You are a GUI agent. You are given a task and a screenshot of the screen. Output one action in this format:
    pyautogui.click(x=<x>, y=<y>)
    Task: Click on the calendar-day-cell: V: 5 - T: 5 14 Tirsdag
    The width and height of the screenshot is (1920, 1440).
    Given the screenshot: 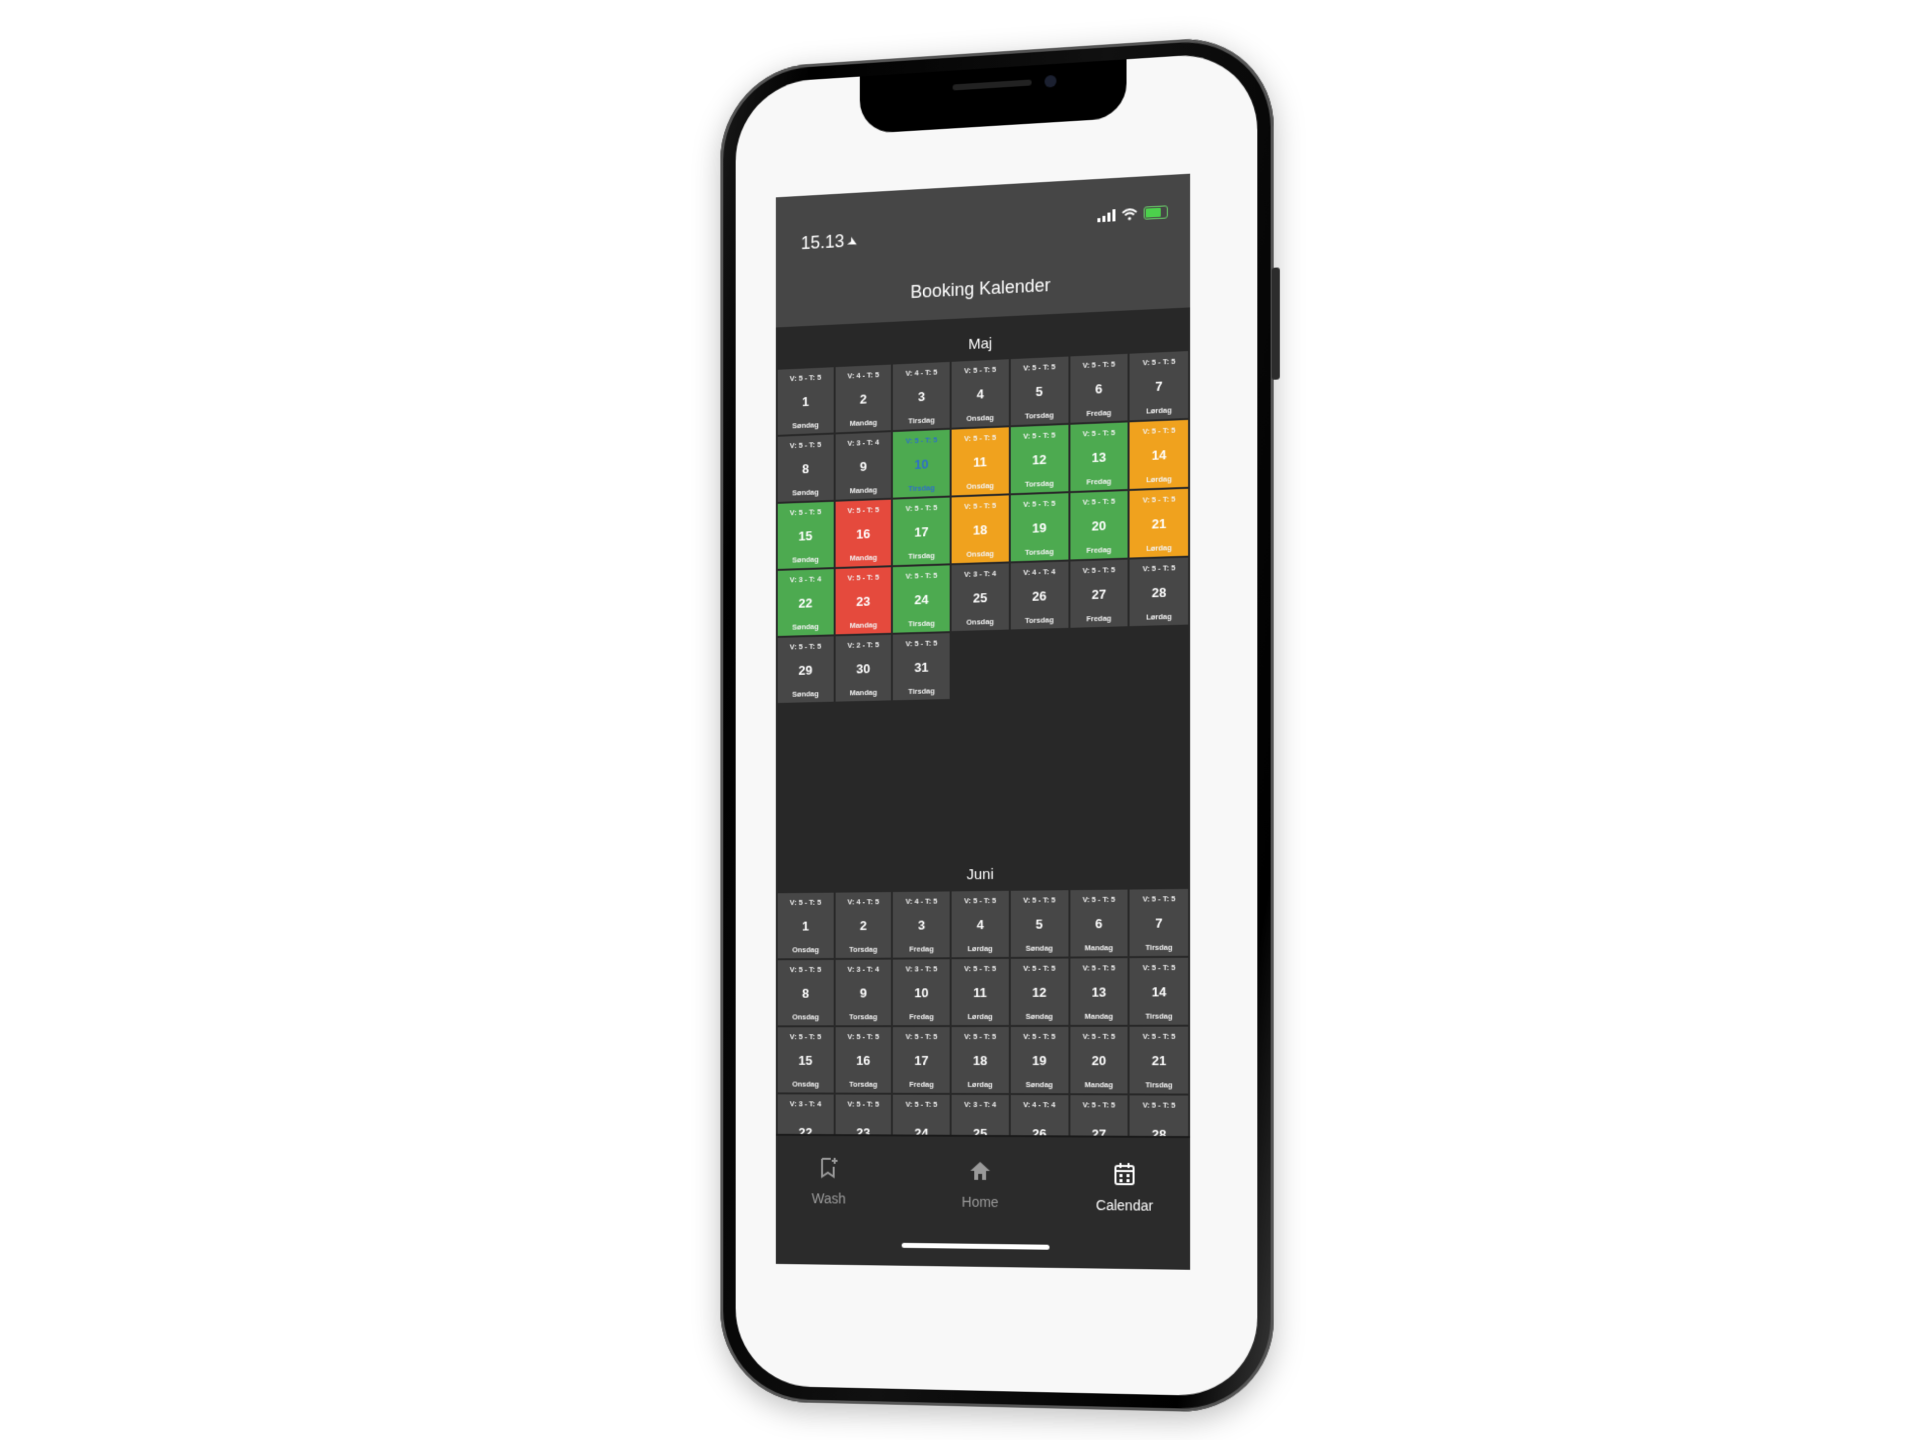 What is the action you would take?
    pyautogui.click(x=1159, y=991)
    